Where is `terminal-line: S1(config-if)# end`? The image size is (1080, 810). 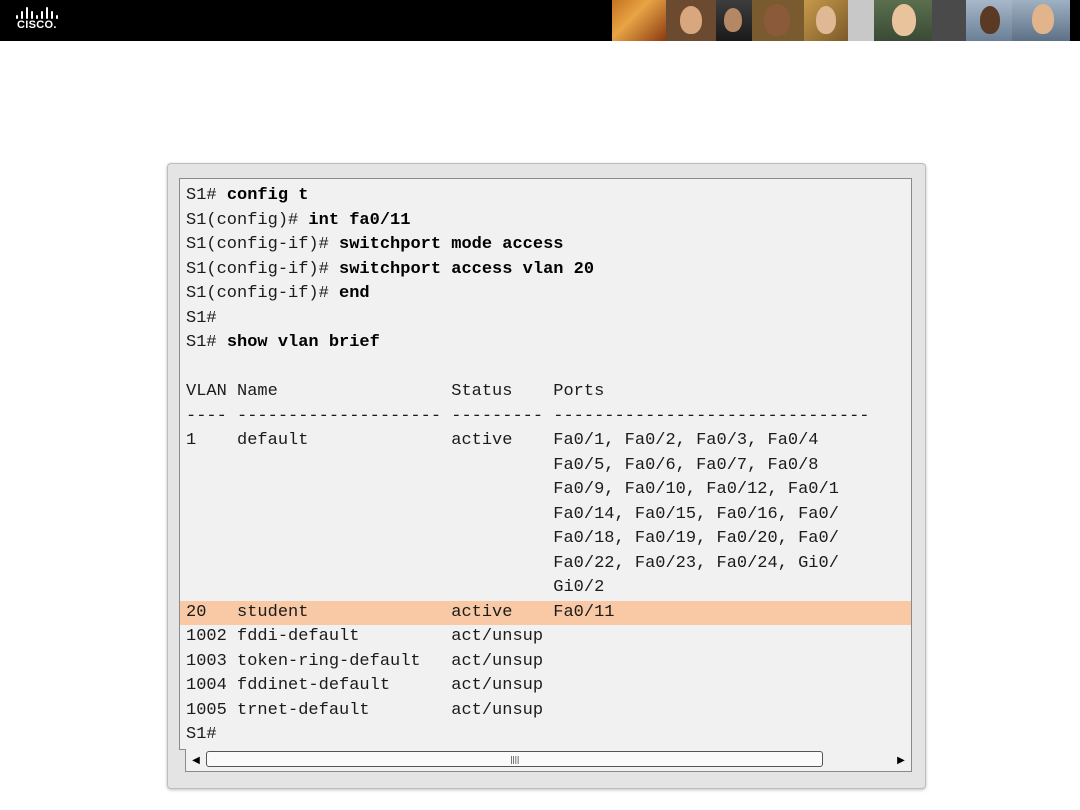
terminal-line: S1(config-if)# end is located at coordinates (548, 294).